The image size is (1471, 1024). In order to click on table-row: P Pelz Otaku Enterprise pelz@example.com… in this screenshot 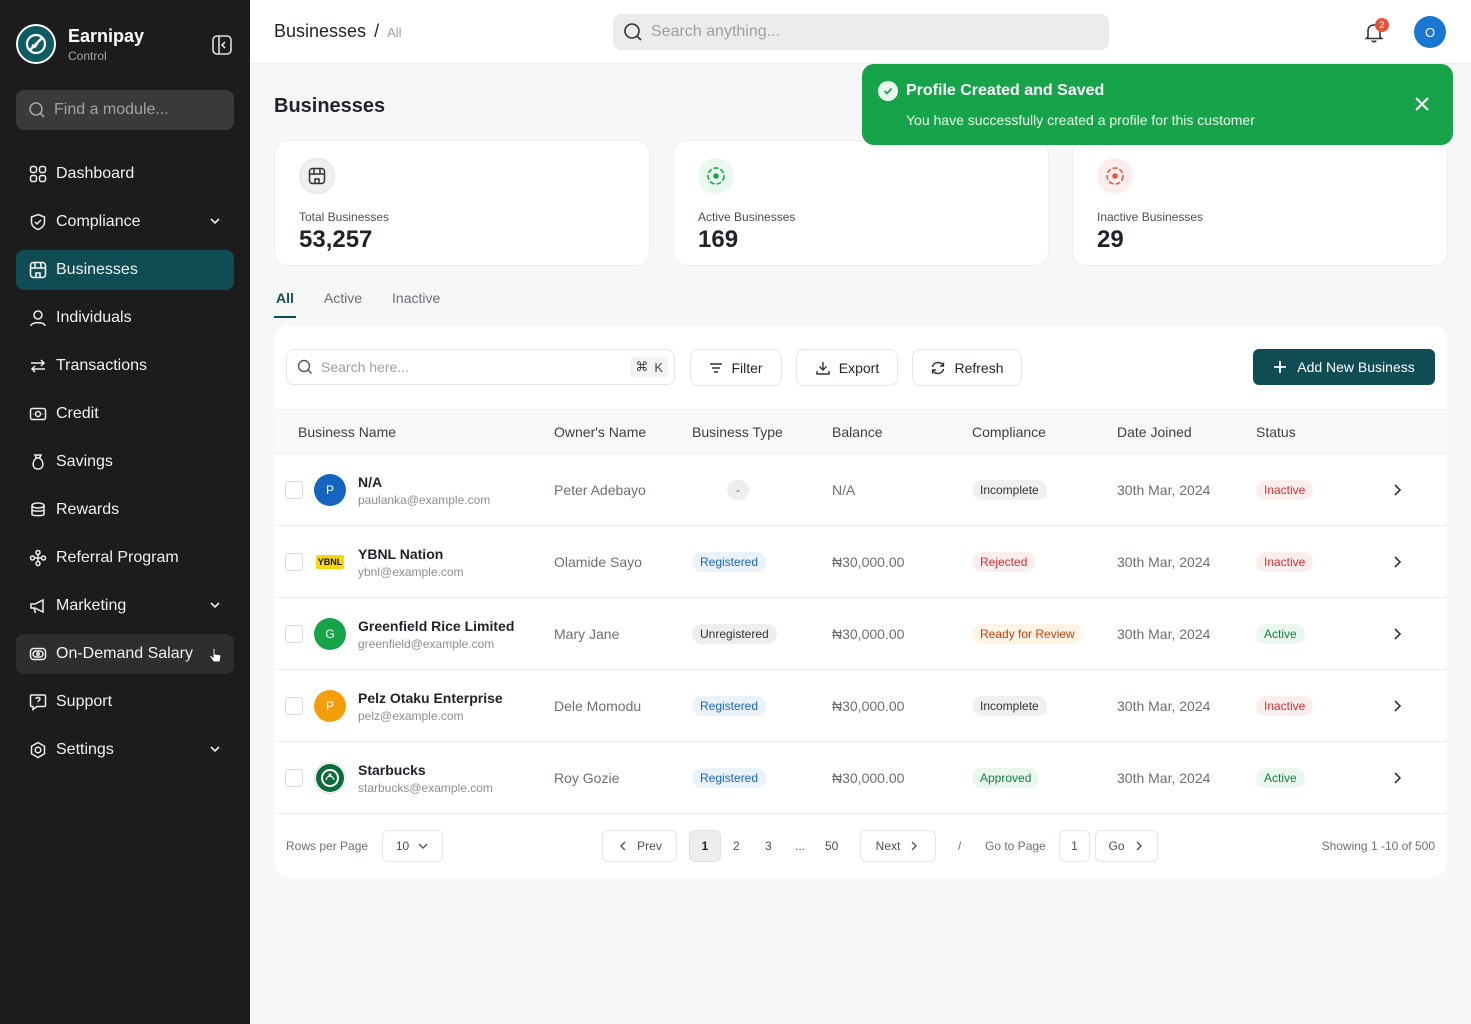, I will do `click(860, 706)`.